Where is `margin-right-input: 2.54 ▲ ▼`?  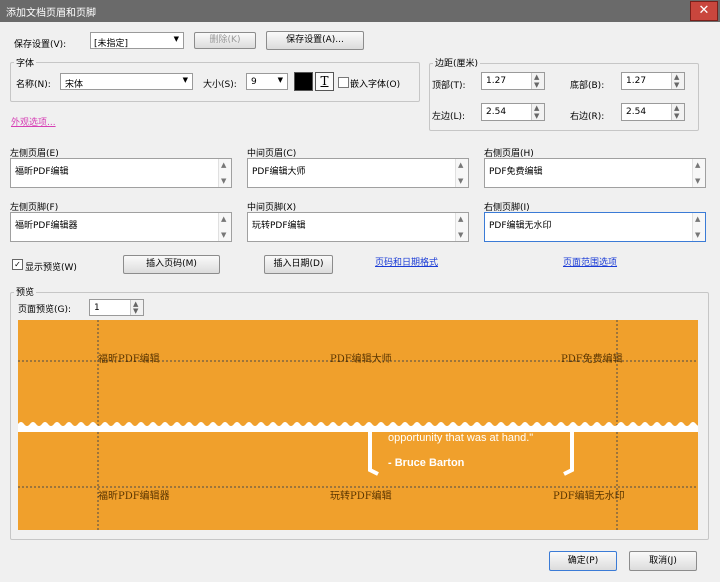 margin-right-input: 2.54 ▲ ▼ is located at coordinates (653, 112).